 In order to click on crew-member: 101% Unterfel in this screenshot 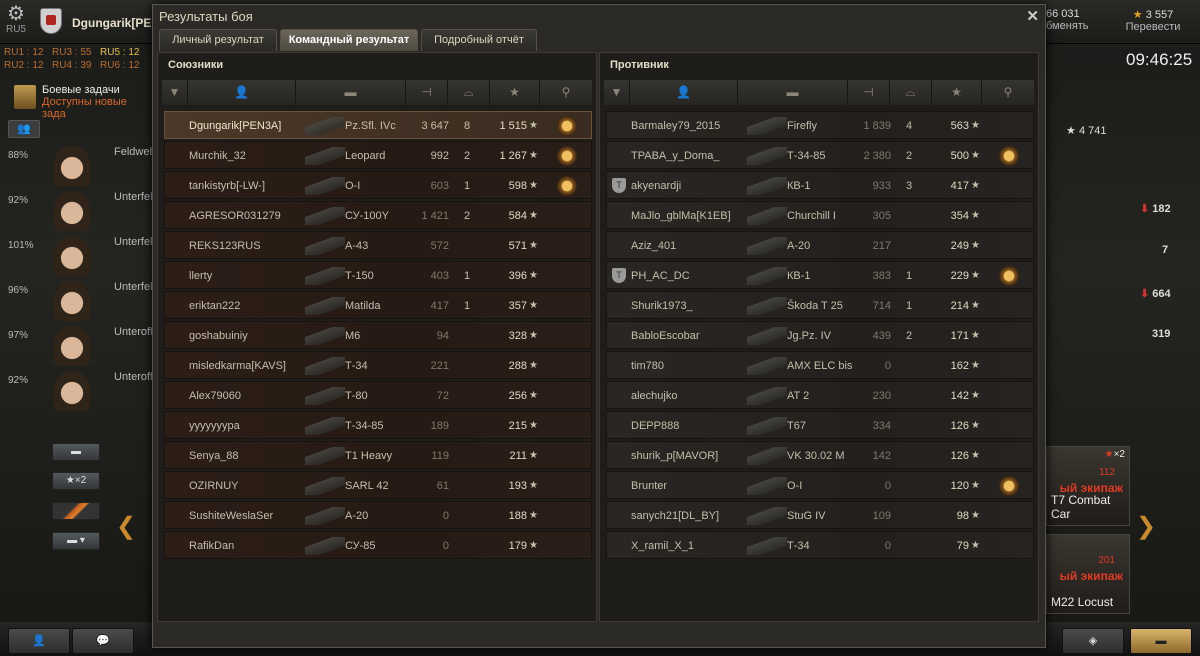, I will do `click(79, 255)`.